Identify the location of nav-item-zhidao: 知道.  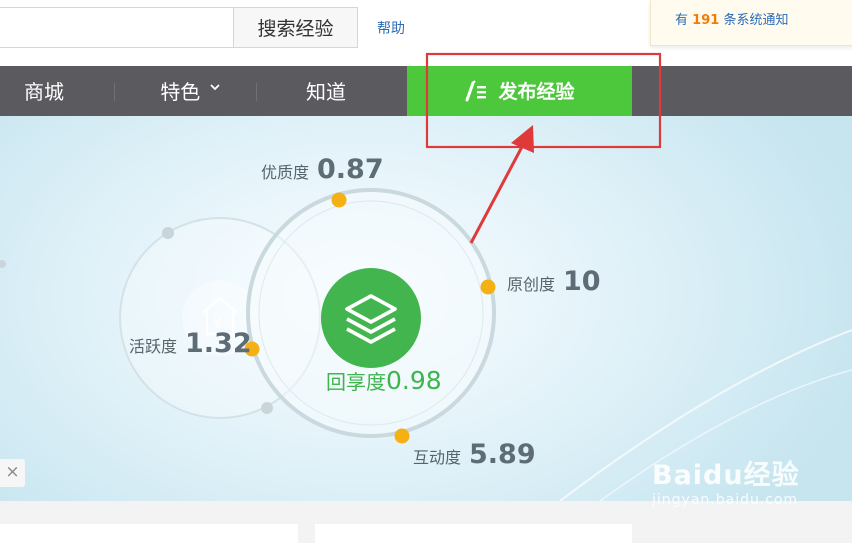
(326, 91).